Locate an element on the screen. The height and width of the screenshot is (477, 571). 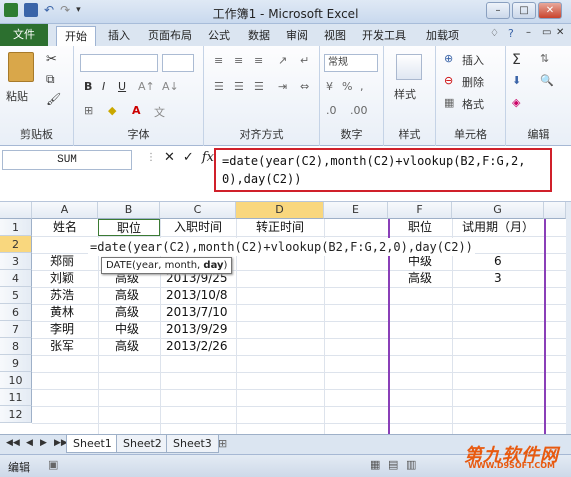
decrease-decimal-icon: .00 is located at coordinates (359, 110).